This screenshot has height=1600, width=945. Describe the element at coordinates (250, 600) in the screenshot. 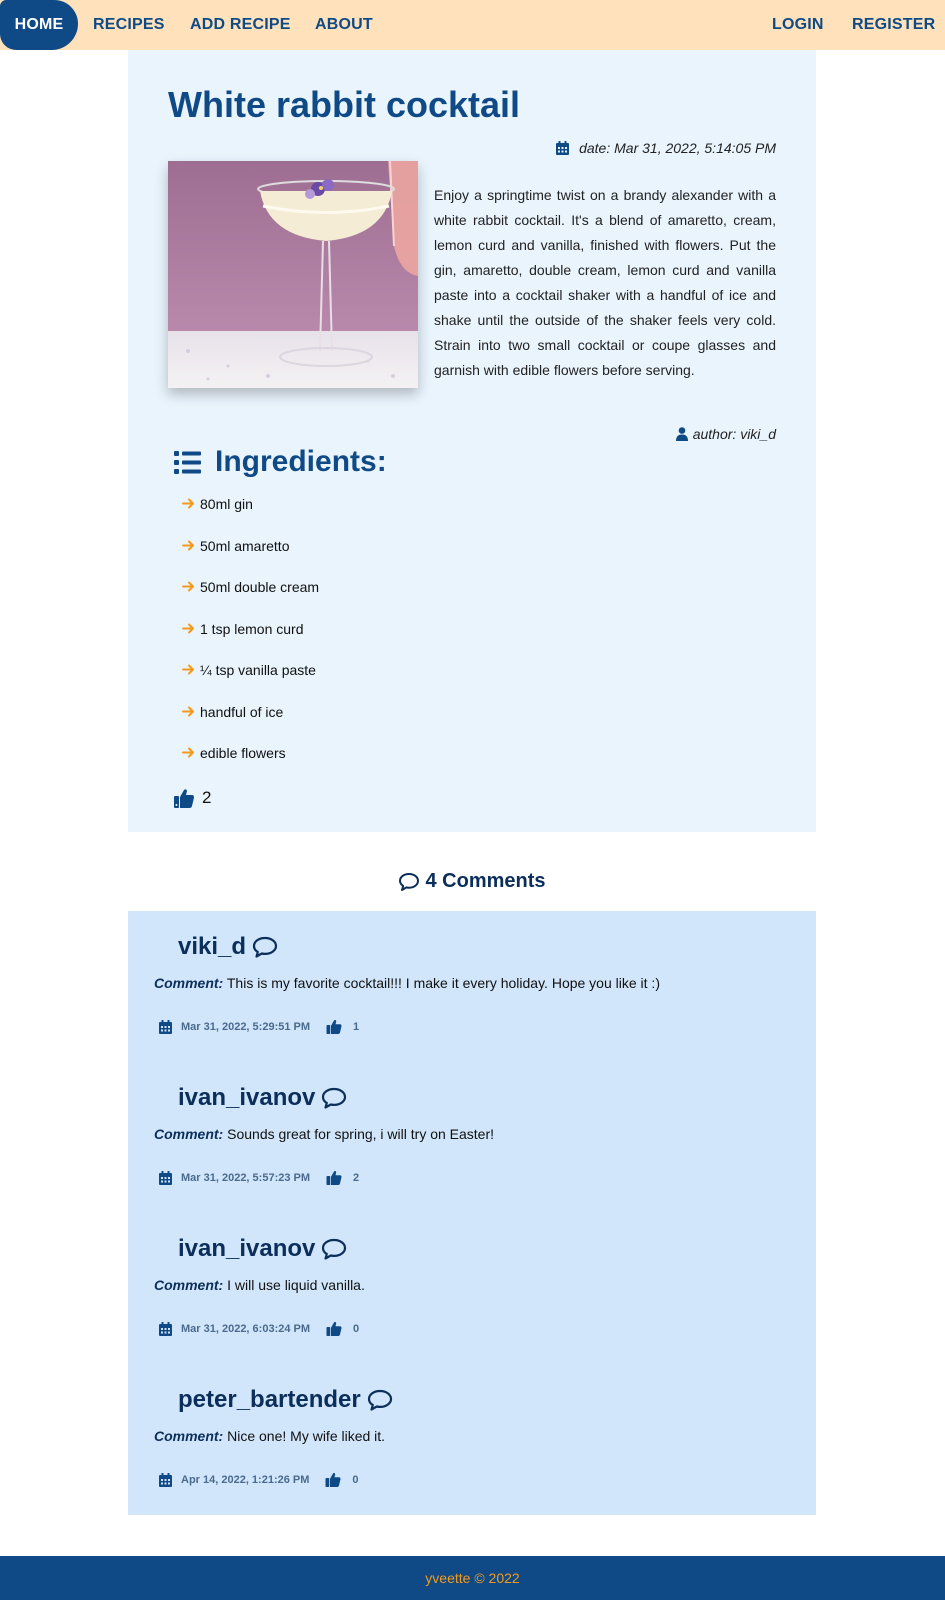

I see `ingredient-item: 50ml double cream` at that location.